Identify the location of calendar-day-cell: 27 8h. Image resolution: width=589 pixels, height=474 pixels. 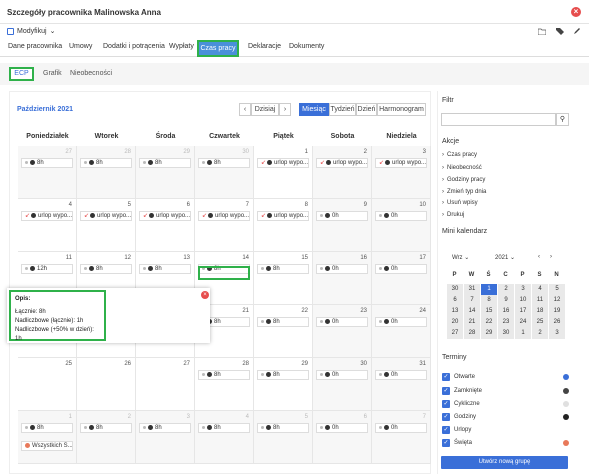
(47, 172).